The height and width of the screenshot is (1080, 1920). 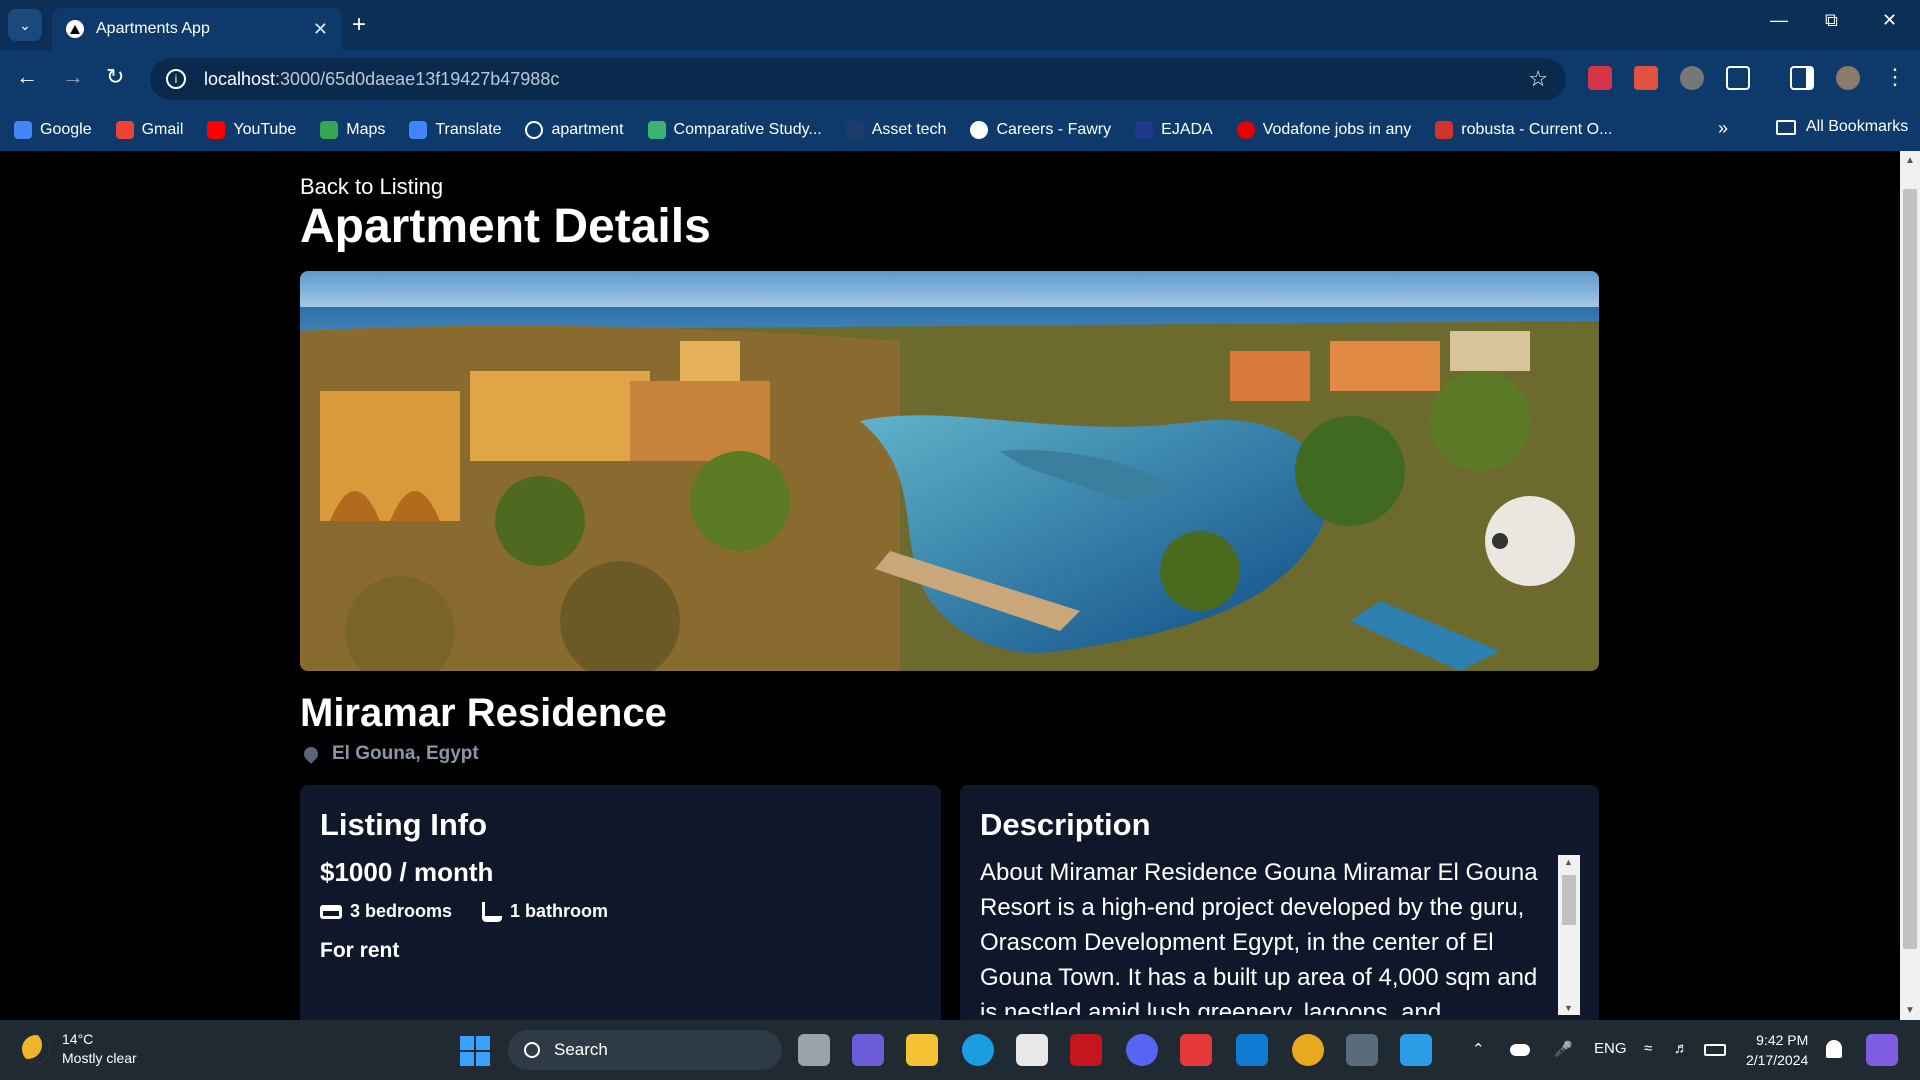 What do you see at coordinates (25, 25) in the screenshot?
I see `tab-search-button: ⌄` at bounding box center [25, 25].